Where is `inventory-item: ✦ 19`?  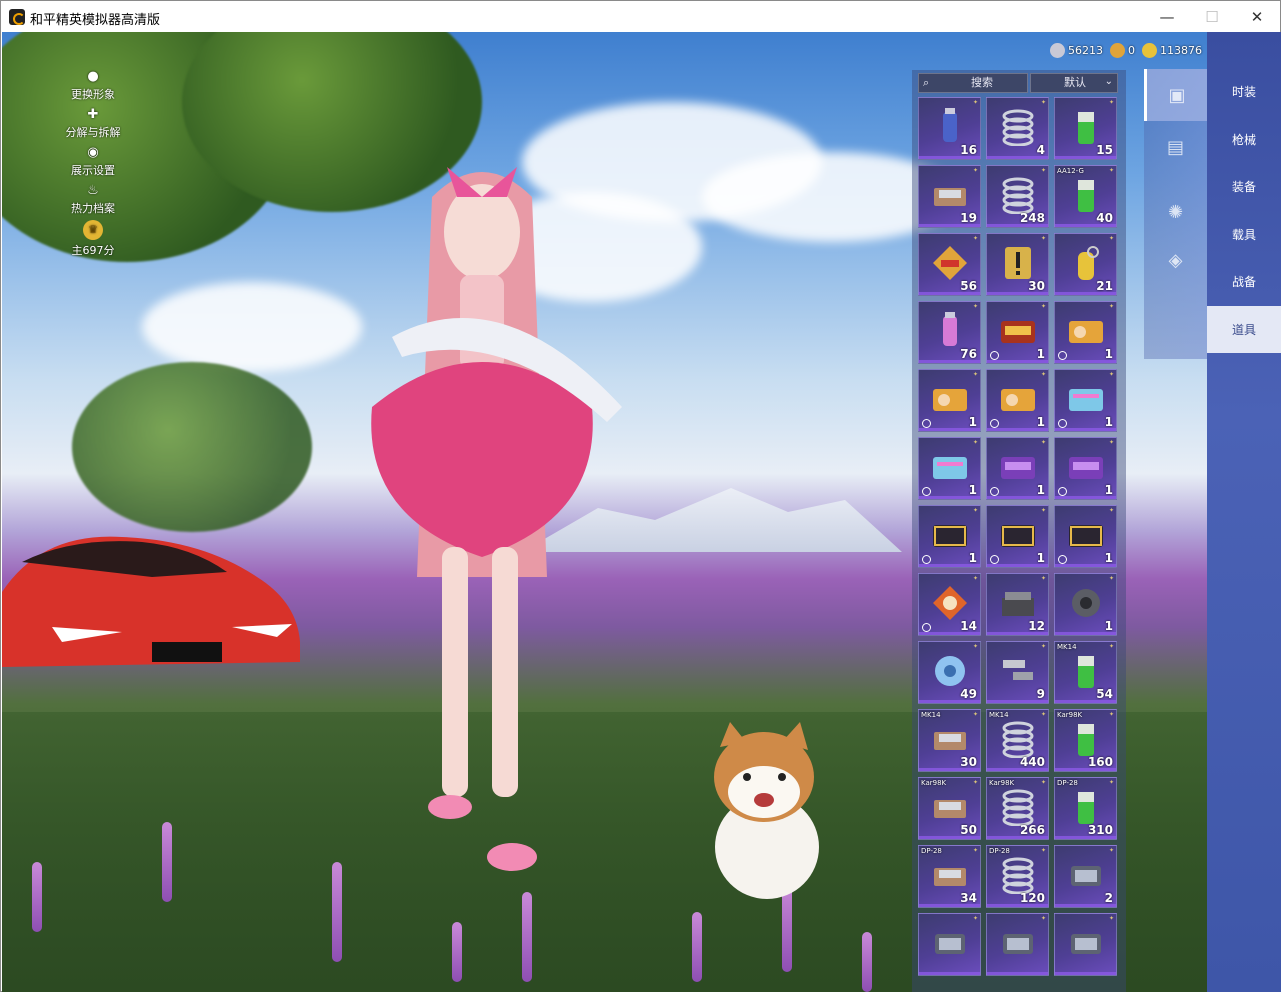
inventory-item: ✦ 19 is located at coordinates (949, 196).